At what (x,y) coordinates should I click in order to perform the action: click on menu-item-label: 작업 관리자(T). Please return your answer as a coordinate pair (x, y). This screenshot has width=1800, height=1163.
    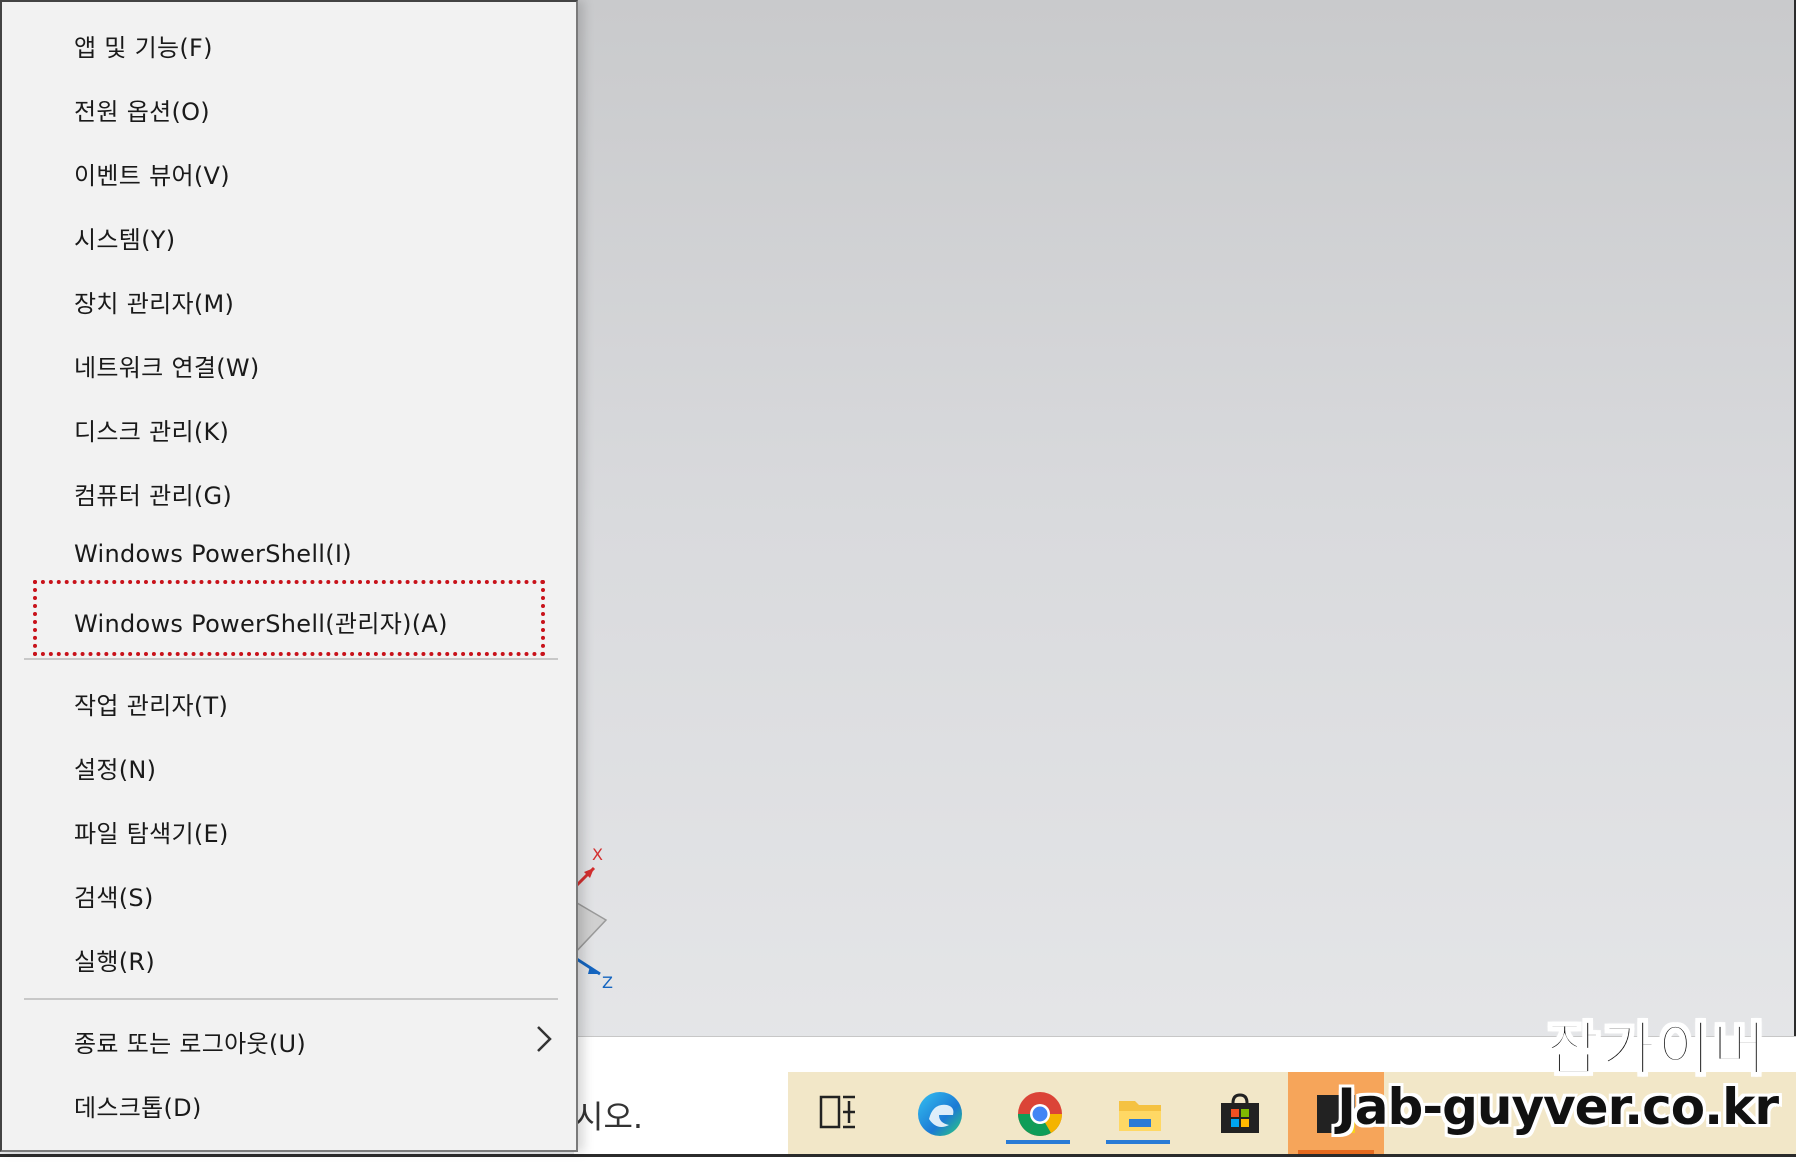
    Looking at the image, I should click on (151, 706).